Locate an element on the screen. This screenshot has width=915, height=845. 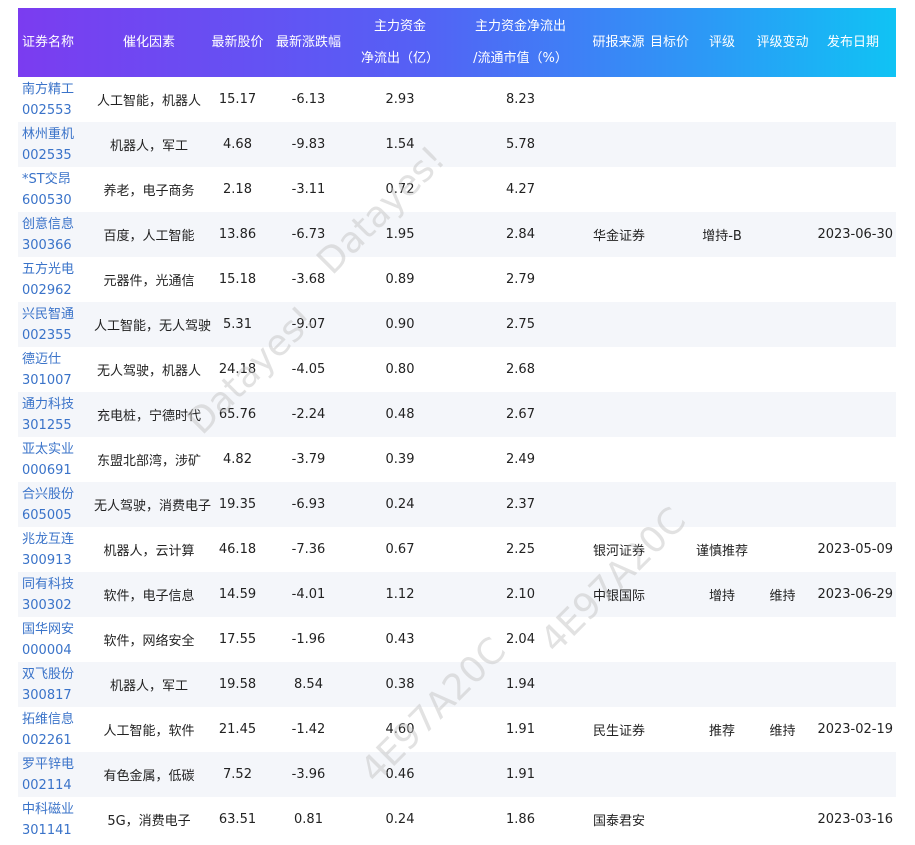
header-price: 最新股价 is located at coordinates (237, 42).